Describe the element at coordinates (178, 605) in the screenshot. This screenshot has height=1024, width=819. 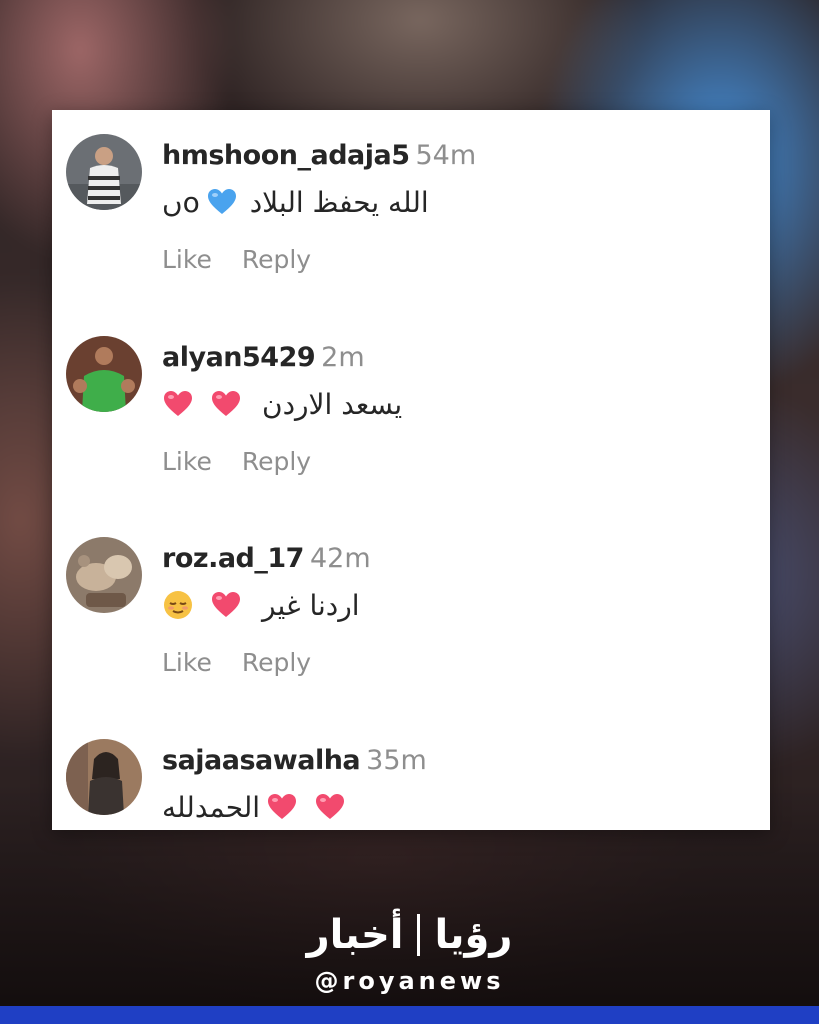
I see `relieved-face-icon` at that location.